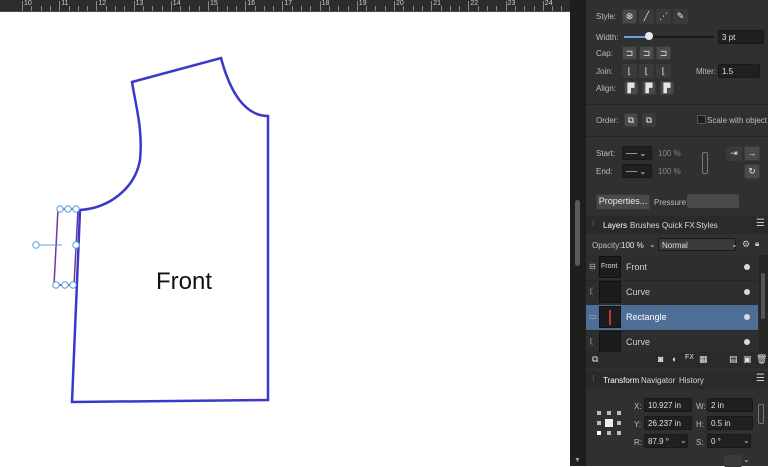  Describe the element at coordinates (733, 461) in the screenshot. I see `transform-options-icon` at that location.